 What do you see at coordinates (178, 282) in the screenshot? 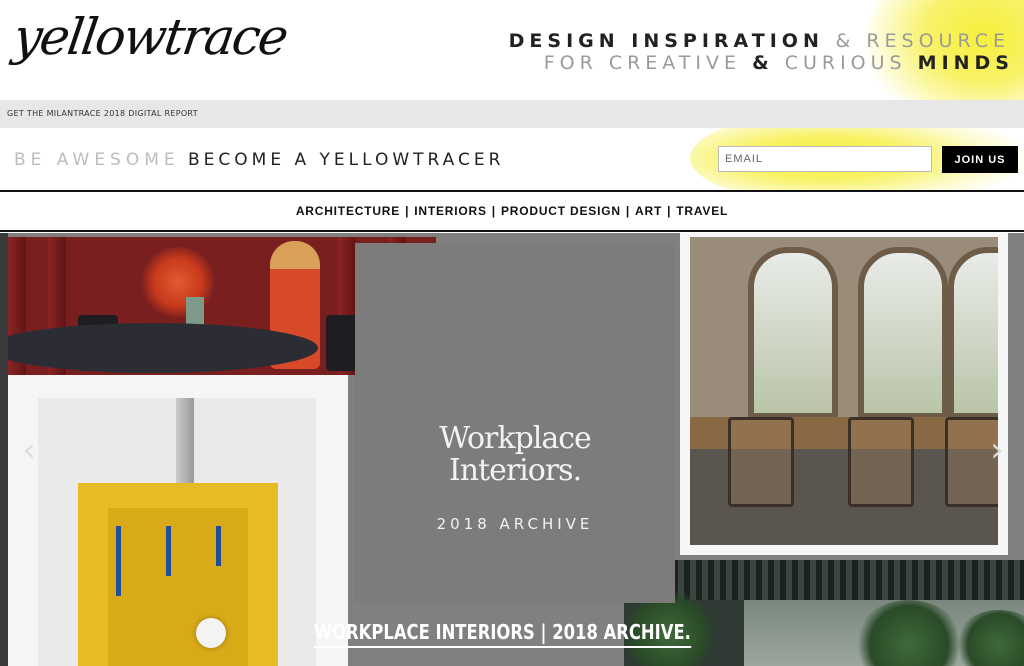
I see `flowers` at bounding box center [178, 282].